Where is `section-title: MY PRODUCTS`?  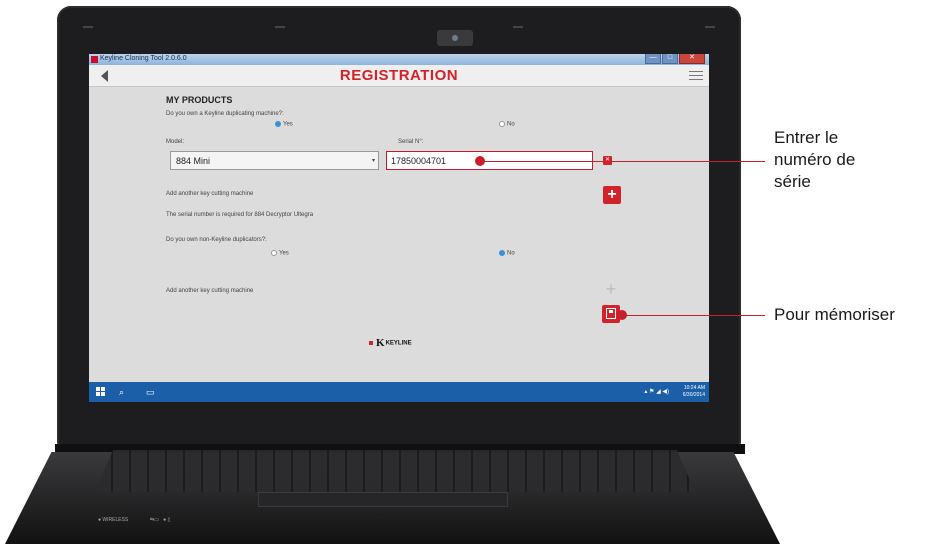
section-title: MY PRODUCTS is located at coordinates (199, 100).